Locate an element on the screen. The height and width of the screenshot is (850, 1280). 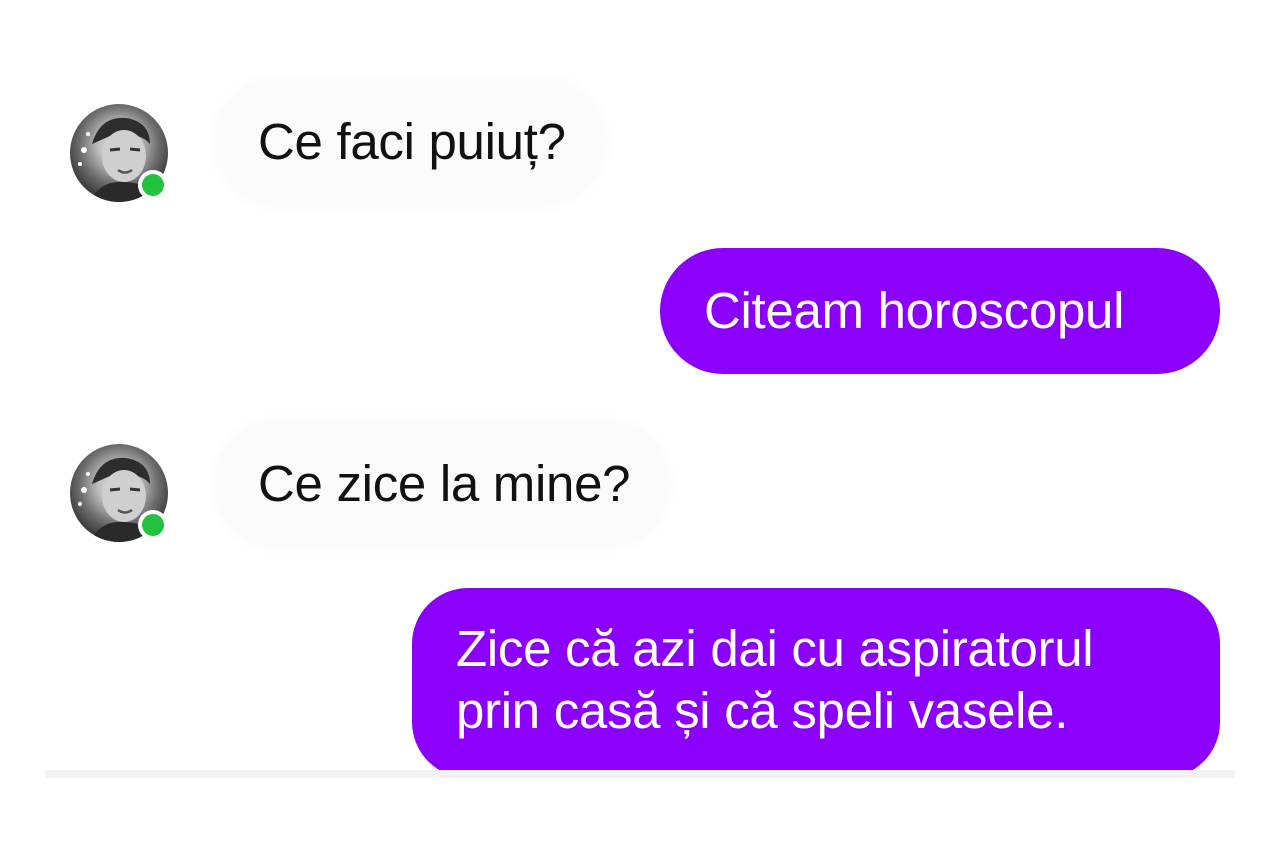
message-text-line: Zice că azi dai cu aspiratorul is located at coordinates (775, 648).